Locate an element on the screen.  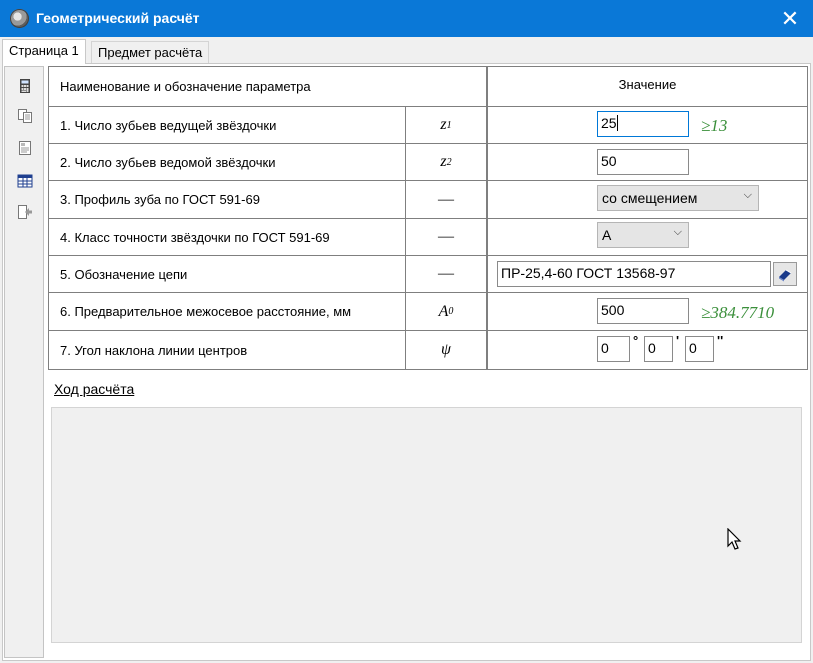
chain-designation-input: ПР-25,4-60 ГОСТ 13568-97 is located at coordinates (634, 274).